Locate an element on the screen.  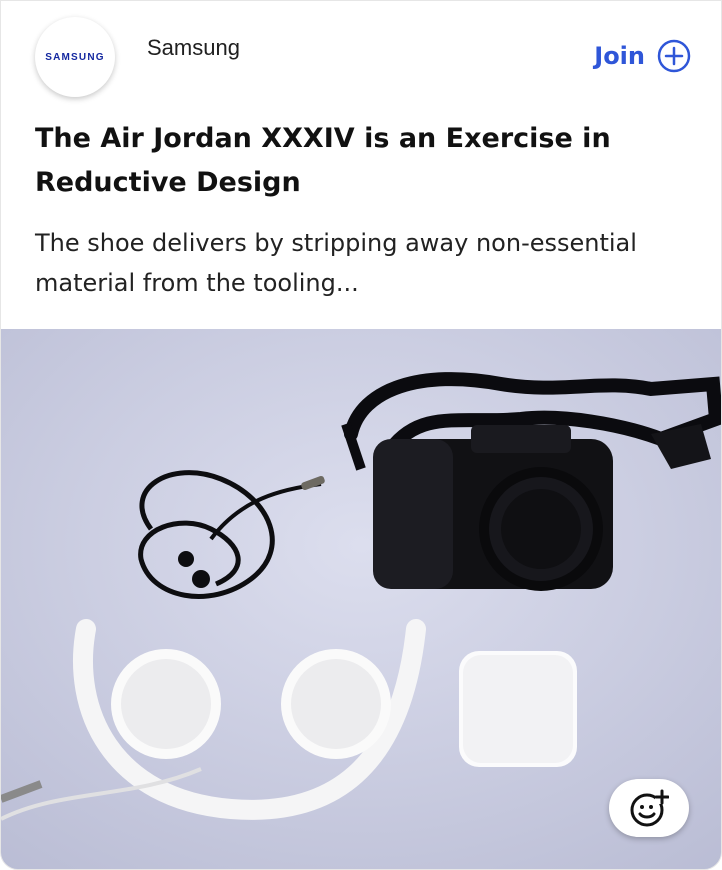
plus-circle-icon is located at coordinates (674, 56).